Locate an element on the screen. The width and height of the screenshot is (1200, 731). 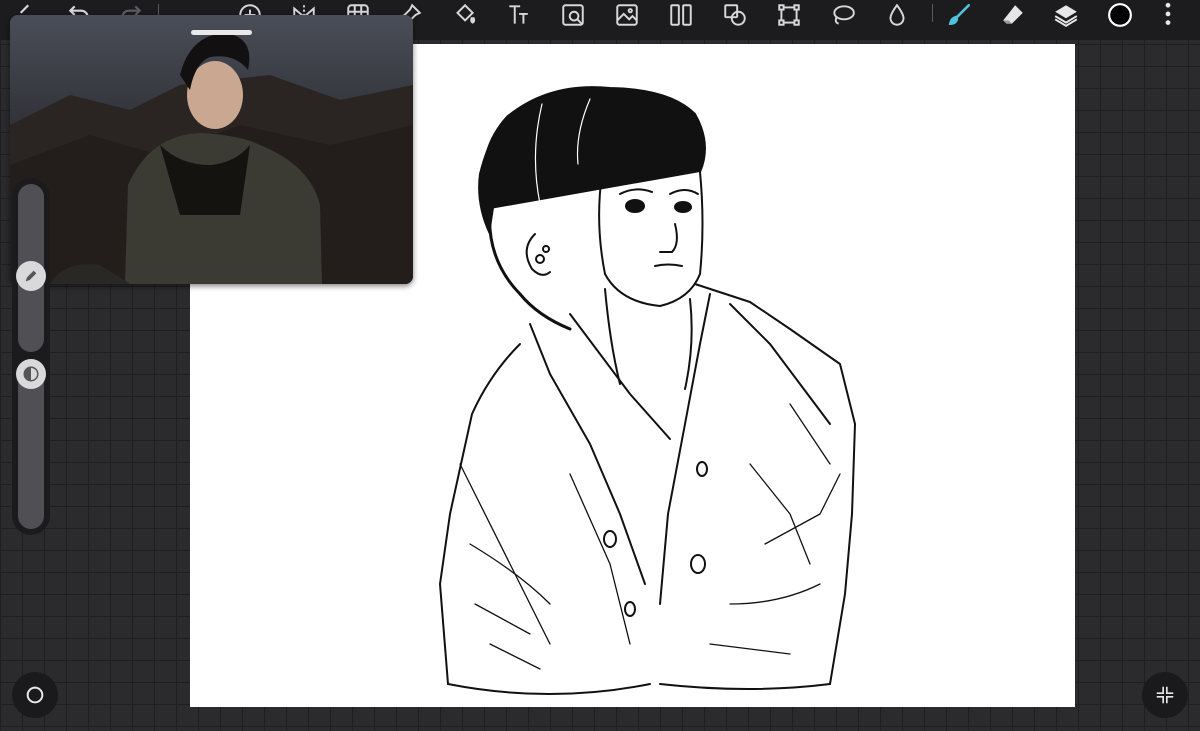
text-button is located at coordinates (518, 16).